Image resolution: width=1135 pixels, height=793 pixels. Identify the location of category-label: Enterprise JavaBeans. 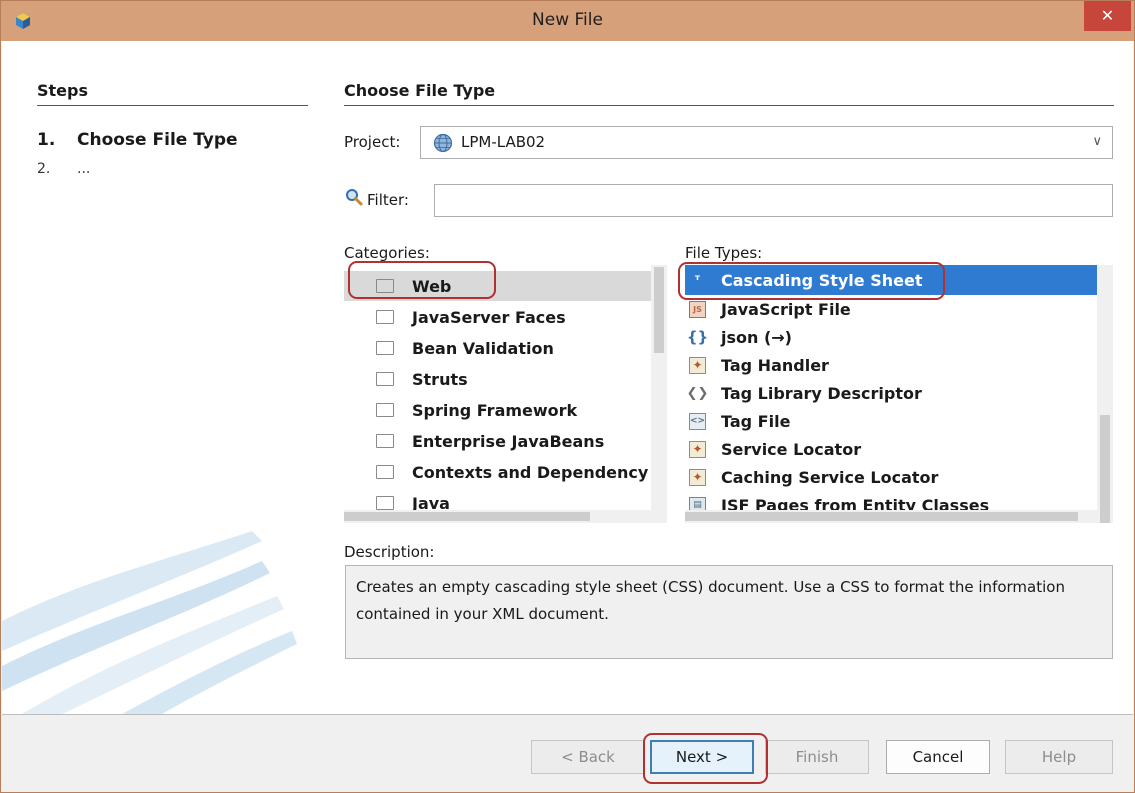
(508, 441).